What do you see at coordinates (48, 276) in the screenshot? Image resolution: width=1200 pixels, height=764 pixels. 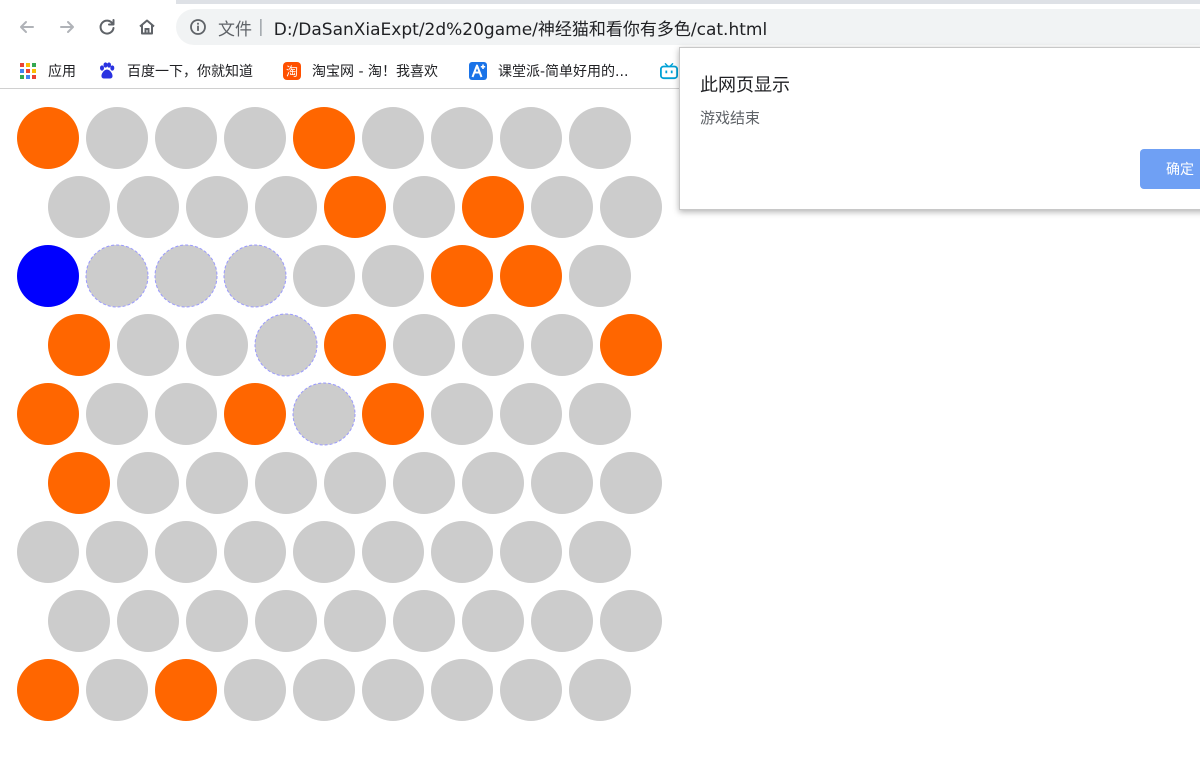 I see `board-cell-cat` at bounding box center [48, 276].